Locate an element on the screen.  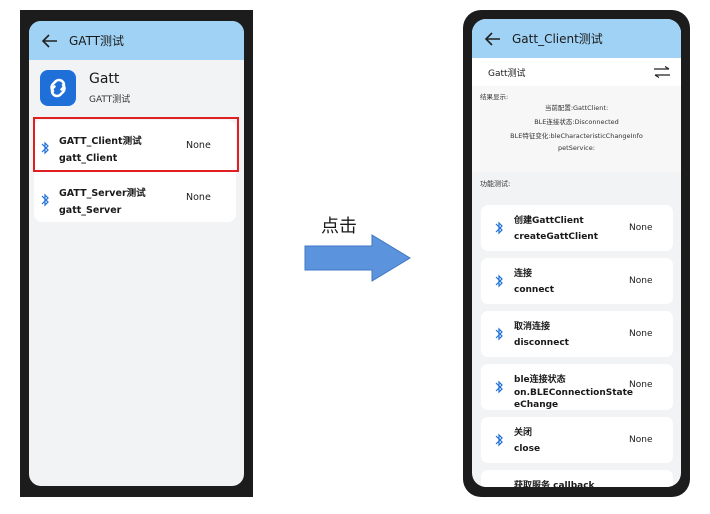
item-subtitle: createGattClient is located at coordinates (556, 237).